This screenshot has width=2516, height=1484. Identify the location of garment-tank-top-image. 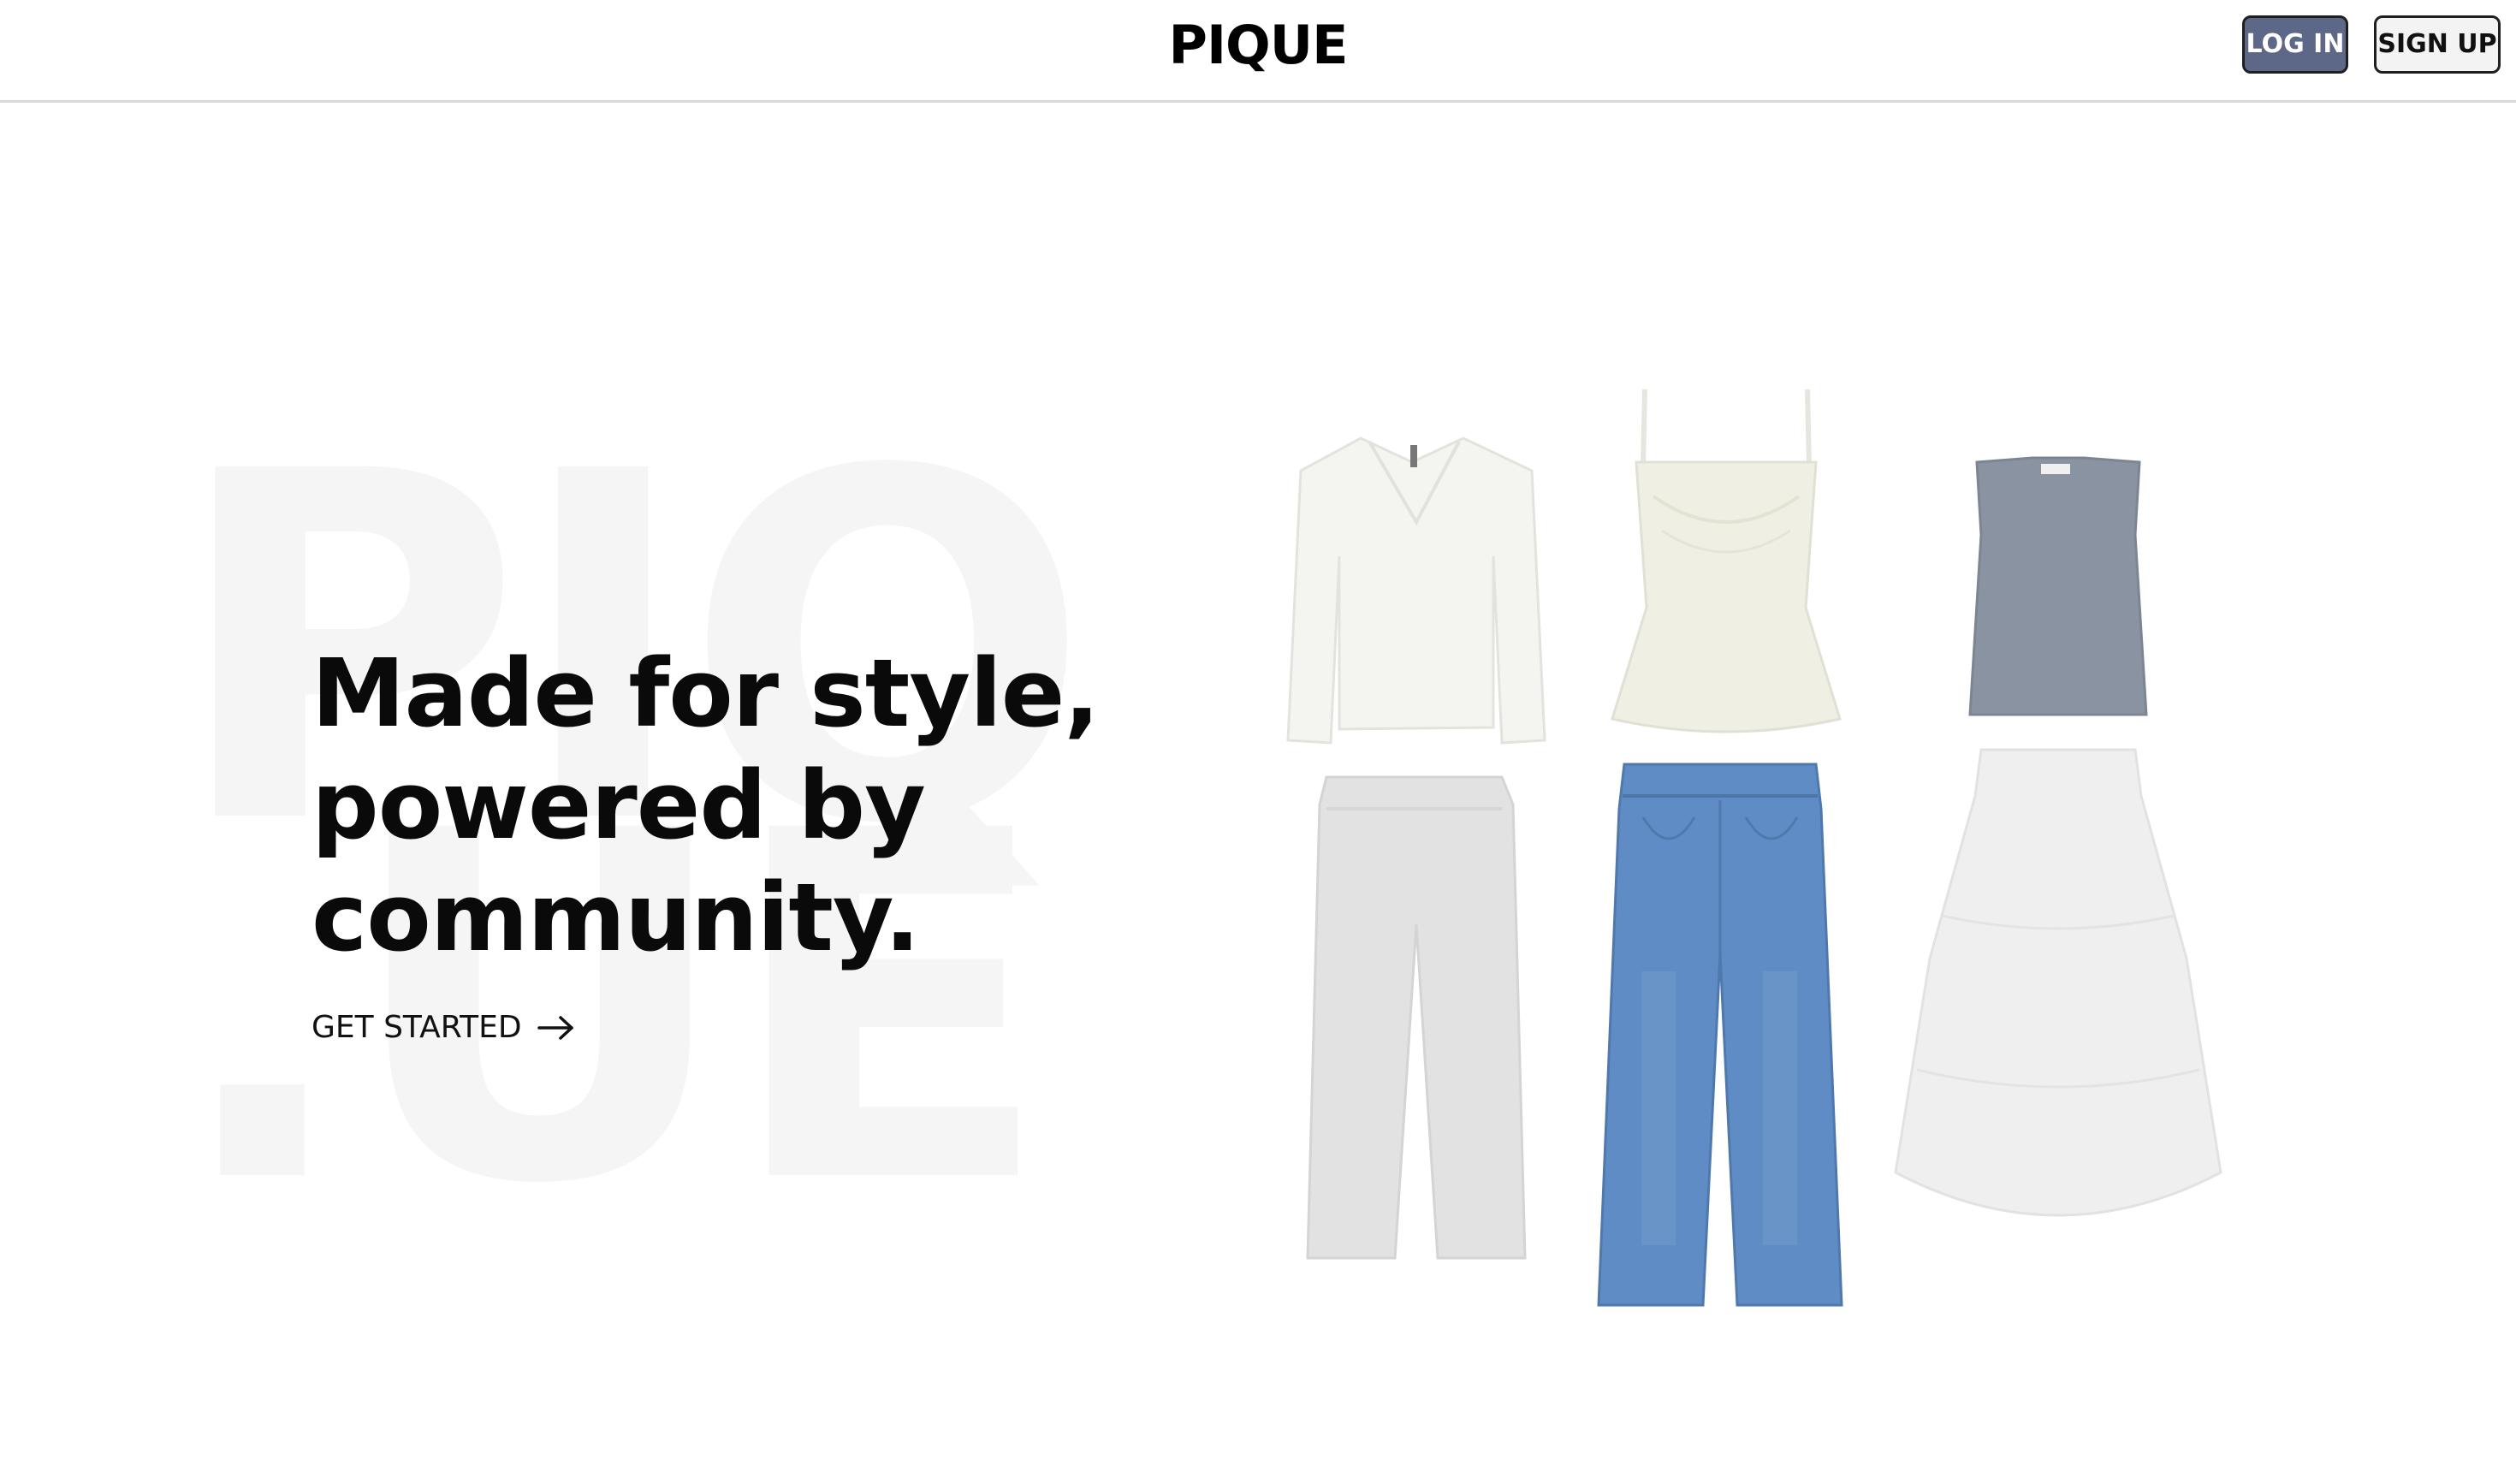
(2058, 591).